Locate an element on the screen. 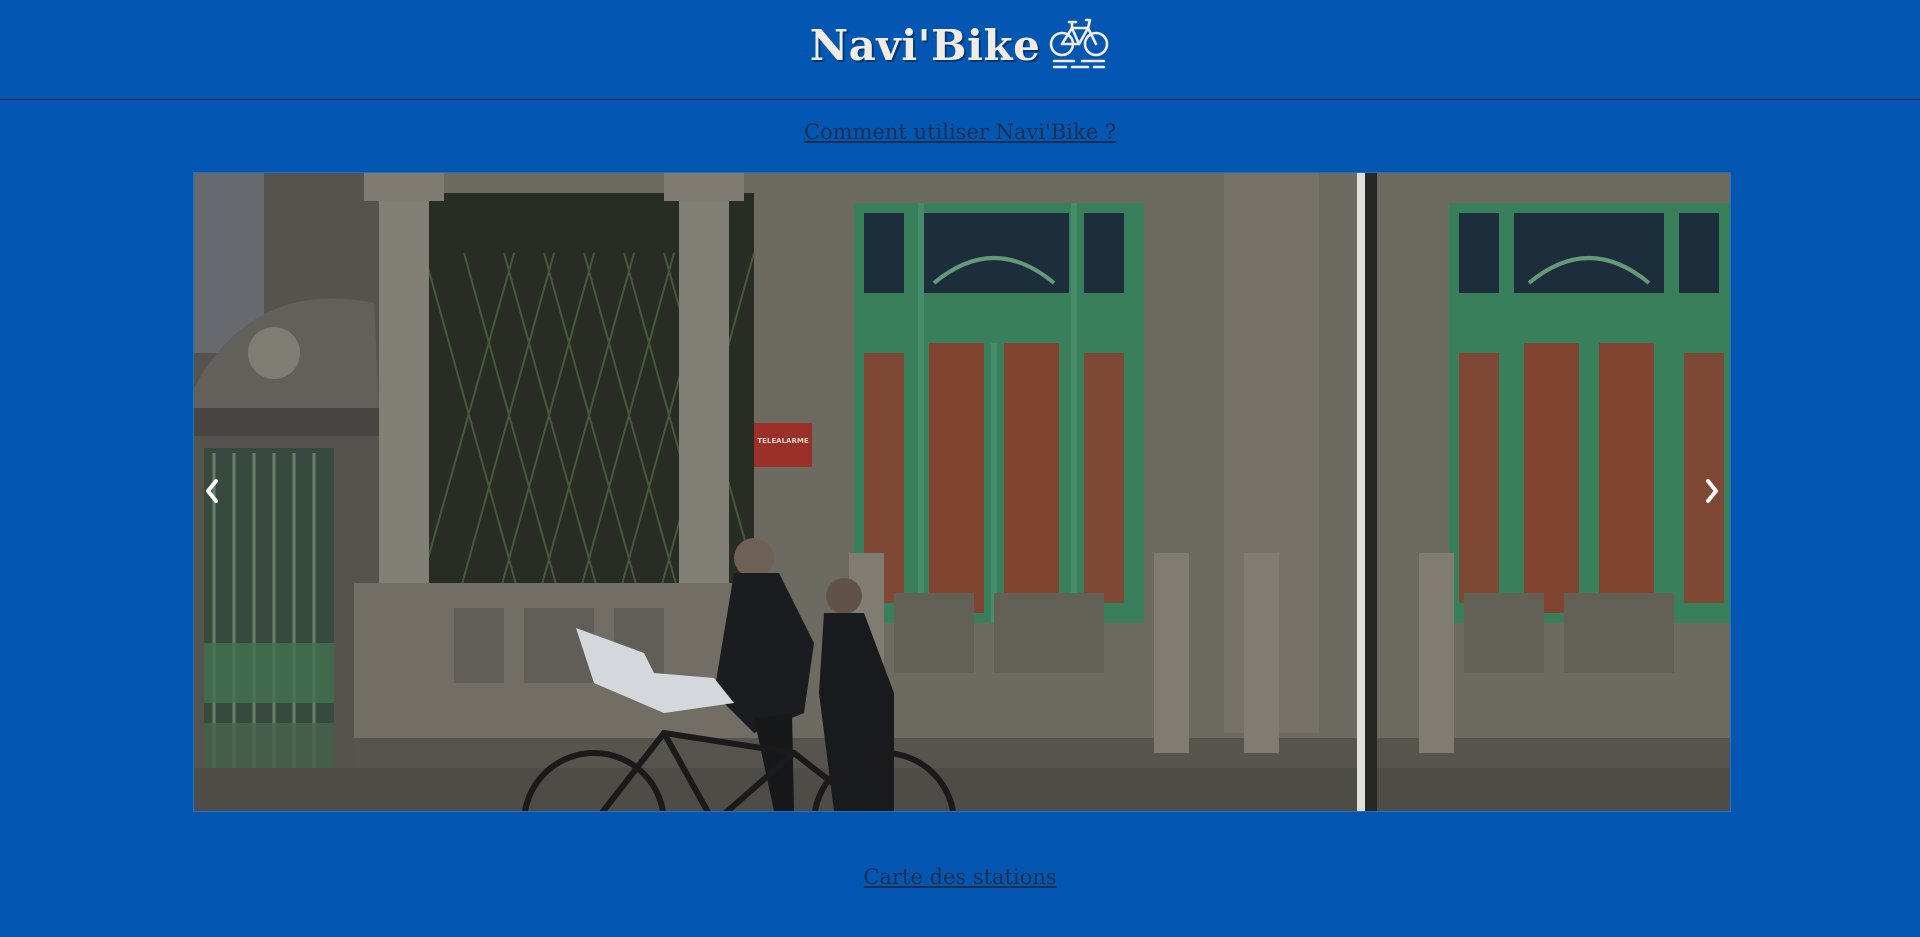 Image resolution: width=1920 pixels, height=937 pixels. carousel-prev-button is located at coordinates (212, 491).